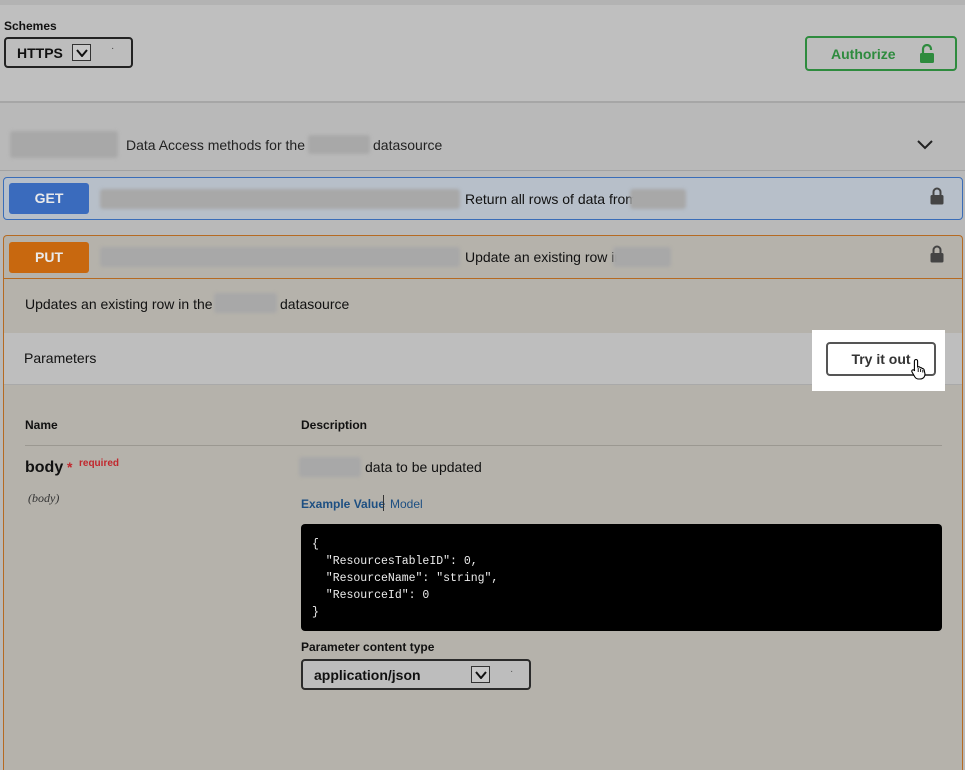 This screenshot has height=770, width=965. What do you see at coordinates (383, 503) in the screenshot?
I see `tab-separator` at bounding box center [383, 503].